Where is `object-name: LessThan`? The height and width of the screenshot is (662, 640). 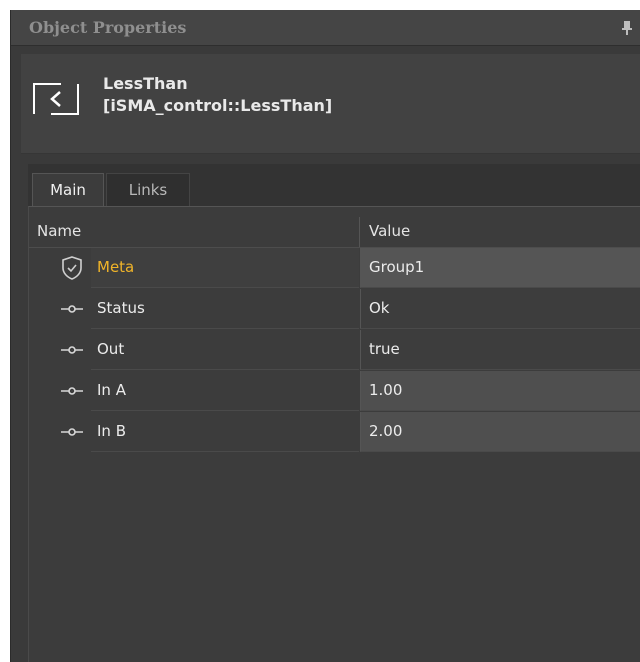
object-name: LessThan is located at coordinates (145, 83).